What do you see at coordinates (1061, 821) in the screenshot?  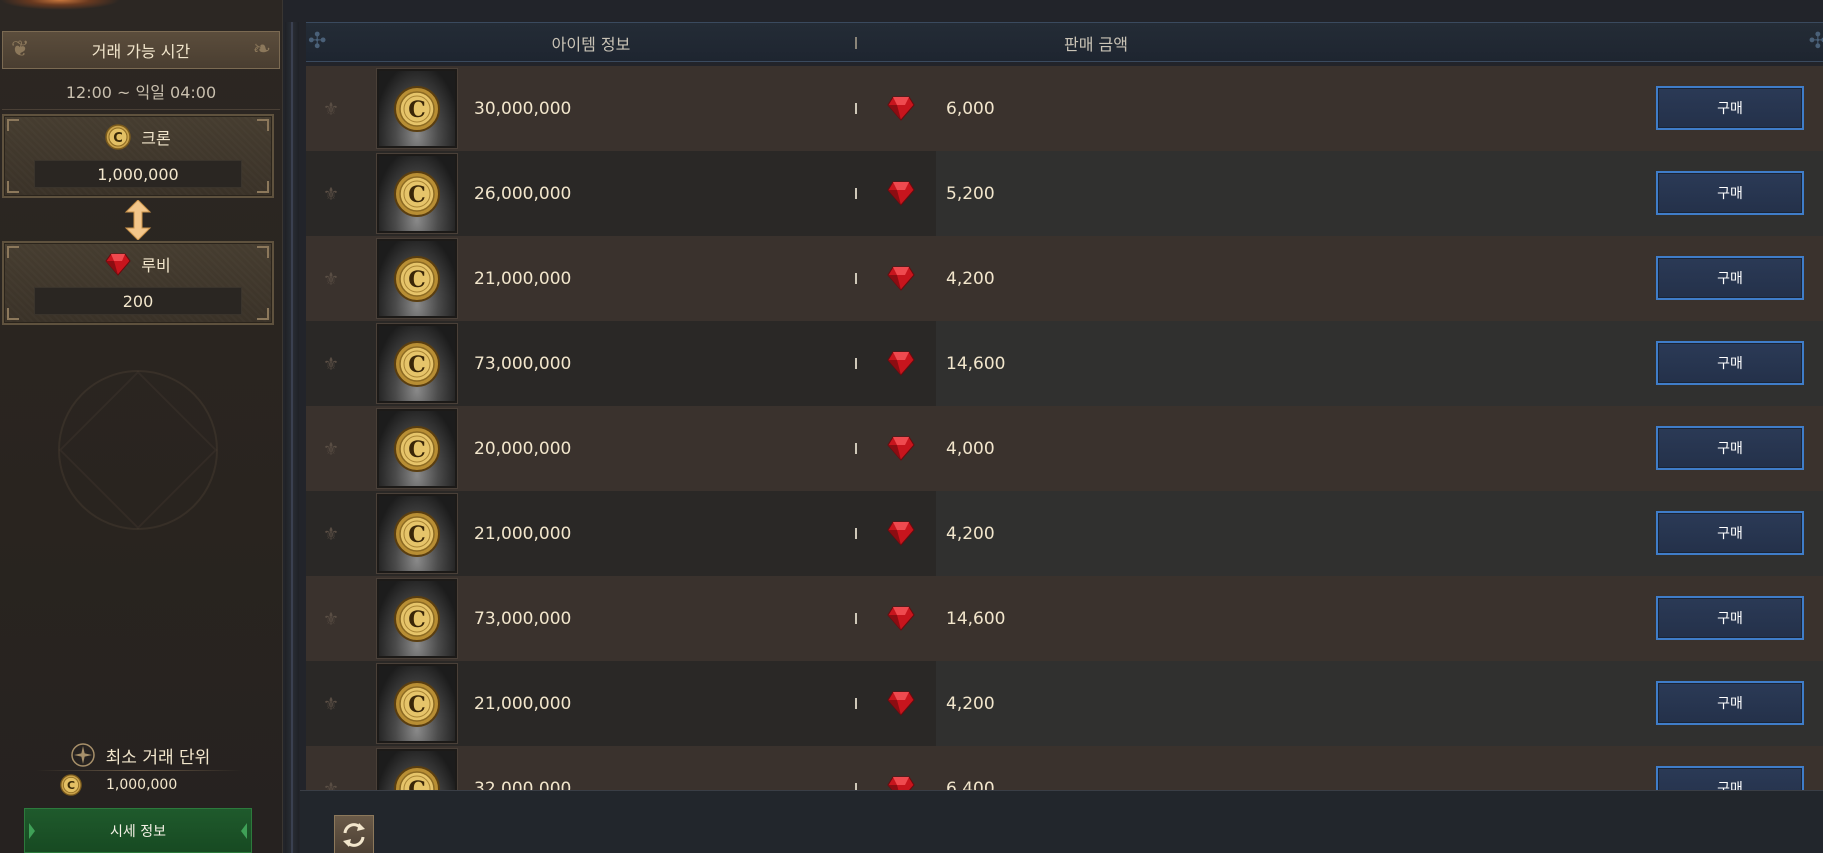 I see `bottom-toolbar` at bounding box center [1061, 821].